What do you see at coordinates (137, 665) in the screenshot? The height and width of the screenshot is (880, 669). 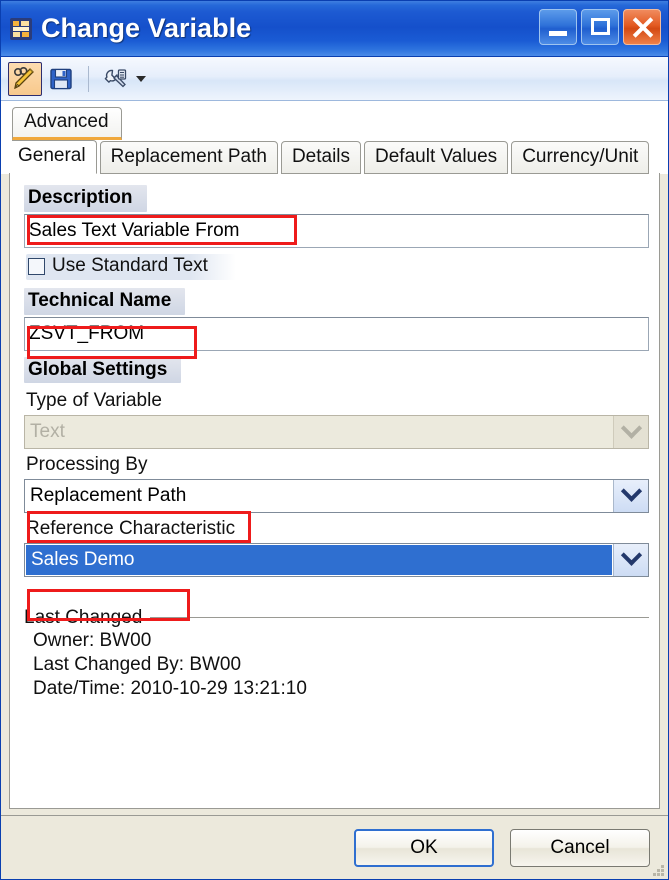 I see `last-changed-by-text: Last Changed By: BW00` at bounding box center [137, 665].